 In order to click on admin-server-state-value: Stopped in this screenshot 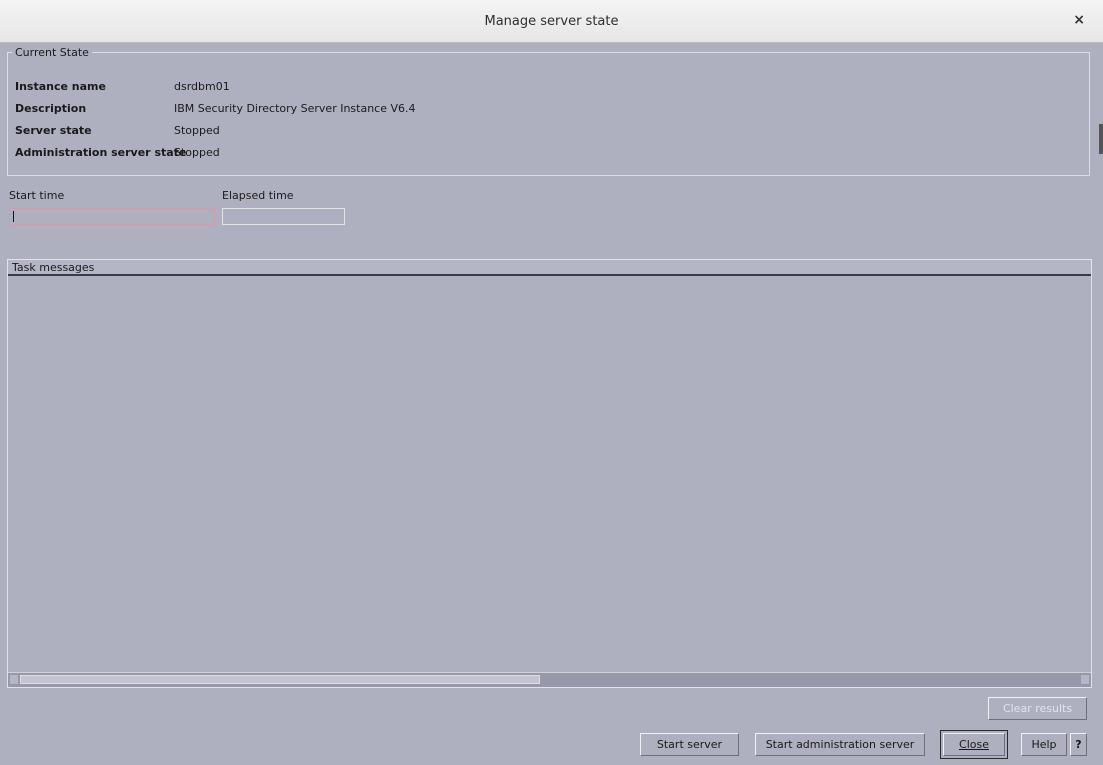, I will do `click(197, 152)`.